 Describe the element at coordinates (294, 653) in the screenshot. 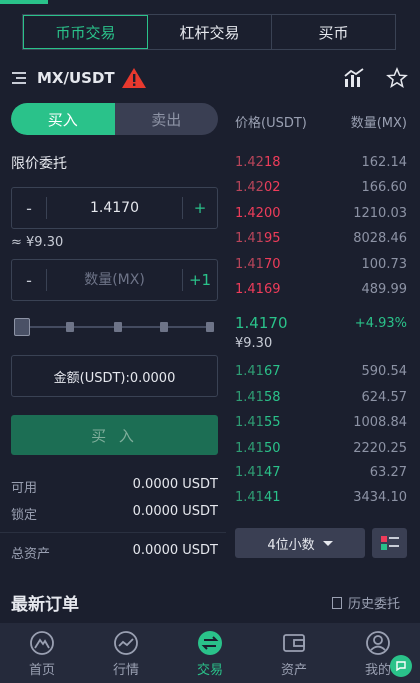

I see `nav-assets: 资产` at that location.